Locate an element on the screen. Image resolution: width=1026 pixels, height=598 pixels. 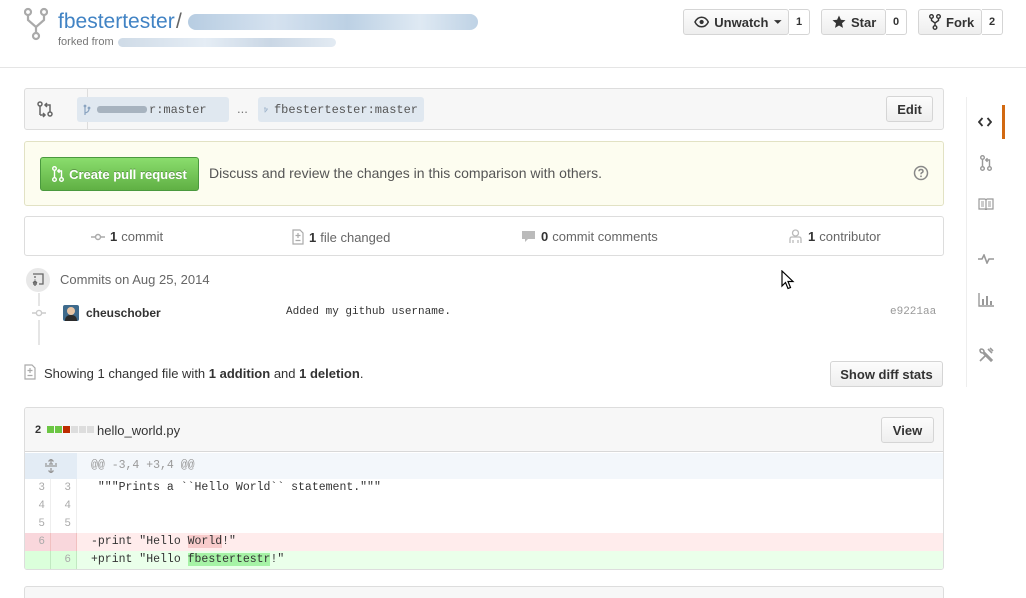
nav-wiki is located at coordinates (986, 204).